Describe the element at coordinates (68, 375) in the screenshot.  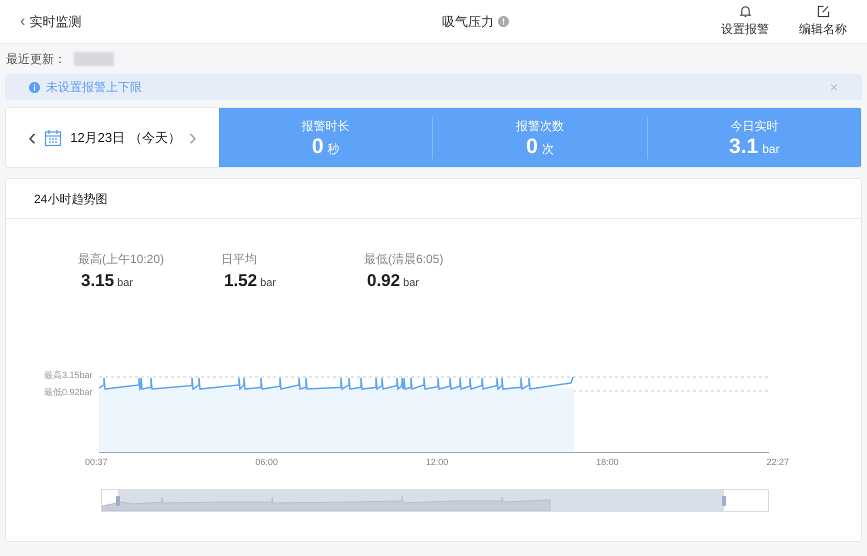
I see `max-line-label: 最高3.15bar` at that location.